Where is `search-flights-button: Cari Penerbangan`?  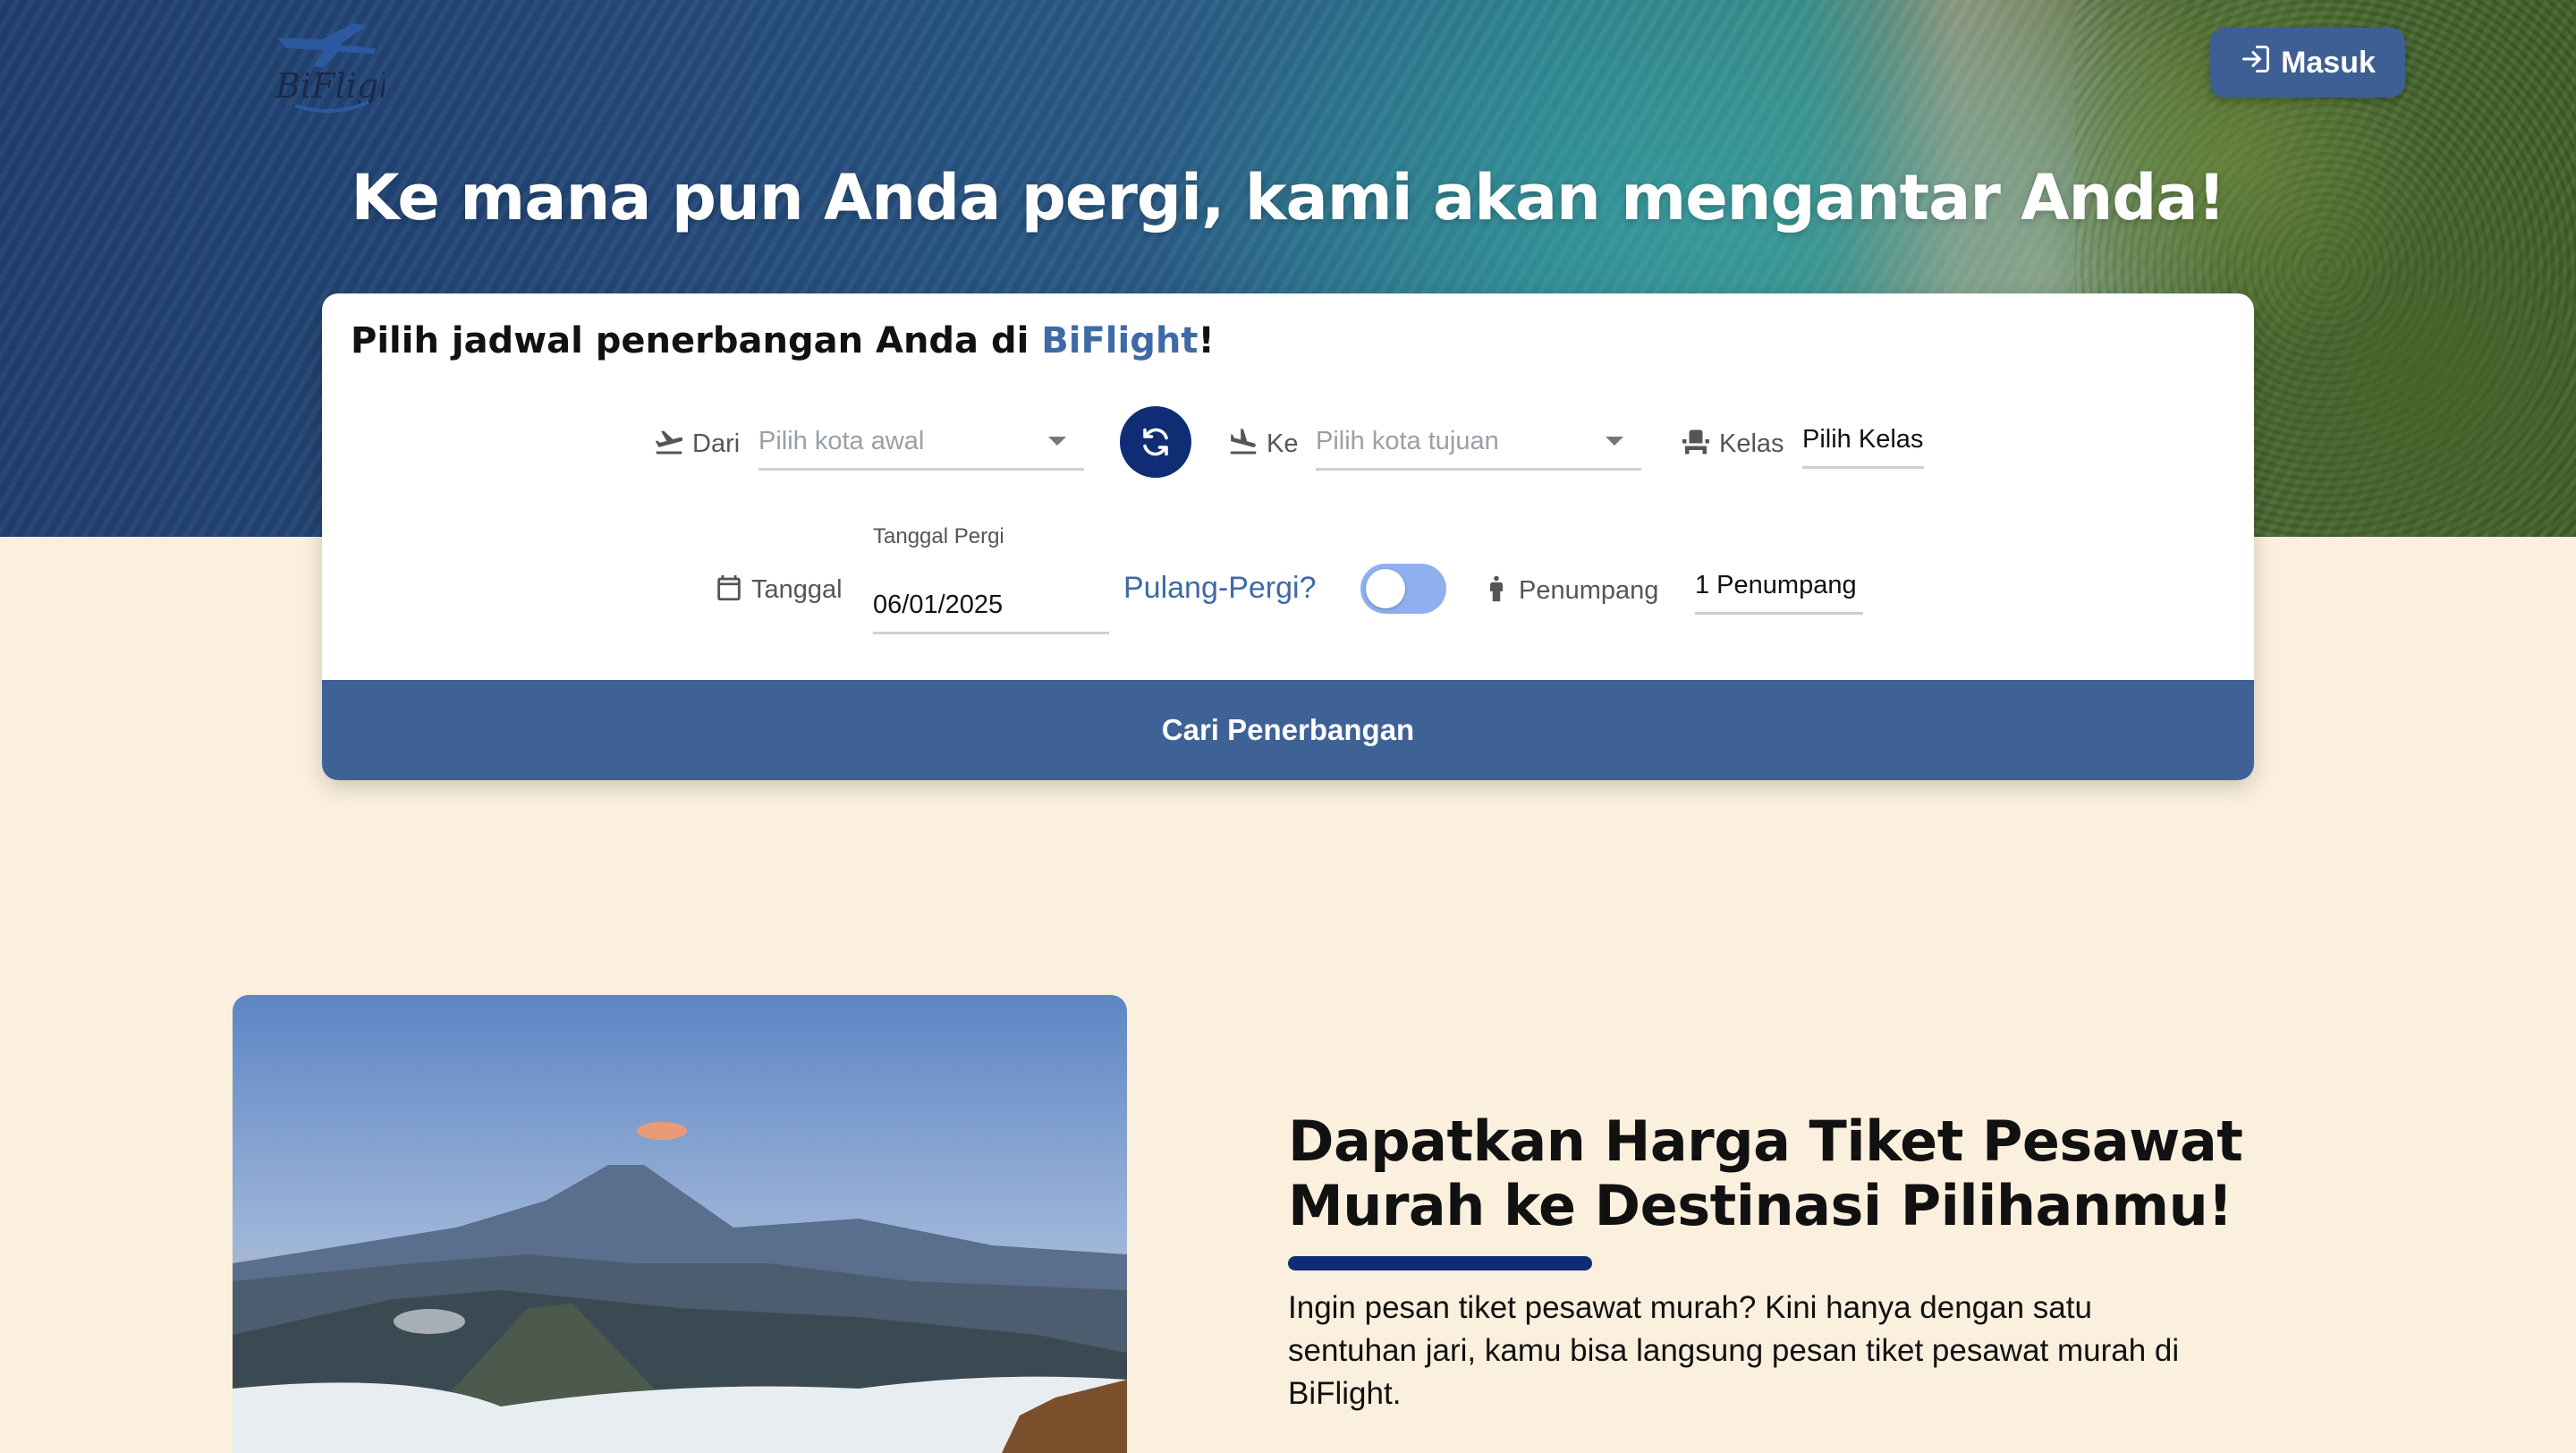 search-flights-button: Cari Penerbangan is located at coordinates (1288, 730).